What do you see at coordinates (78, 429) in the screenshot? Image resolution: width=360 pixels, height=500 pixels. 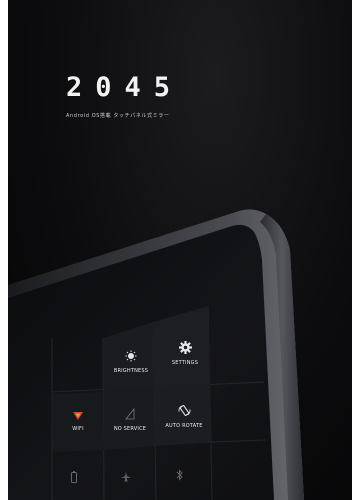 I see `tile-label-wifi: WIFI` at bounding box center [78, 429].